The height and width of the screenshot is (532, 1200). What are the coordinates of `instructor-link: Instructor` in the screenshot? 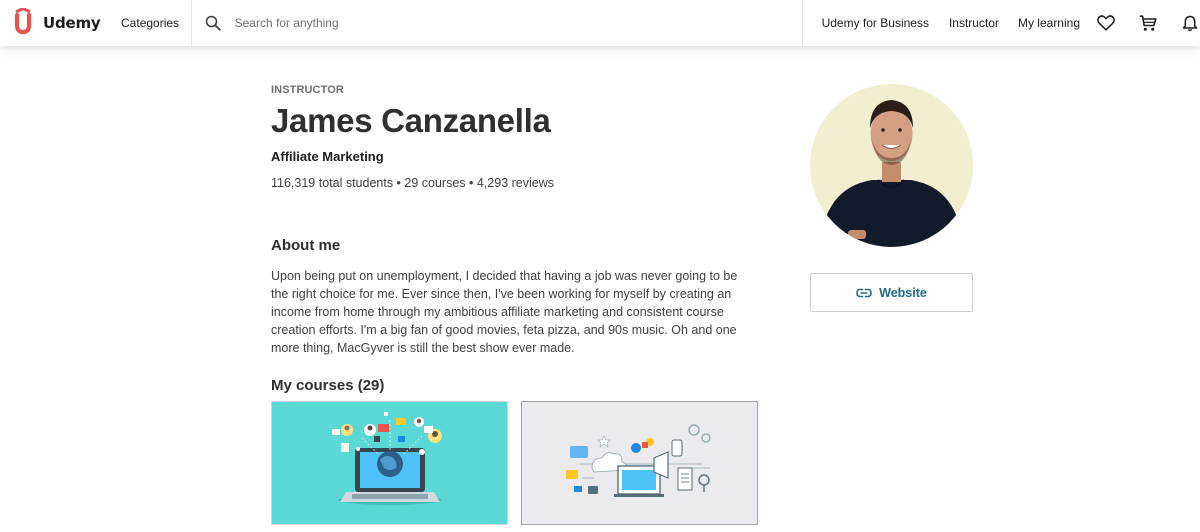 It's located at (974, 23).